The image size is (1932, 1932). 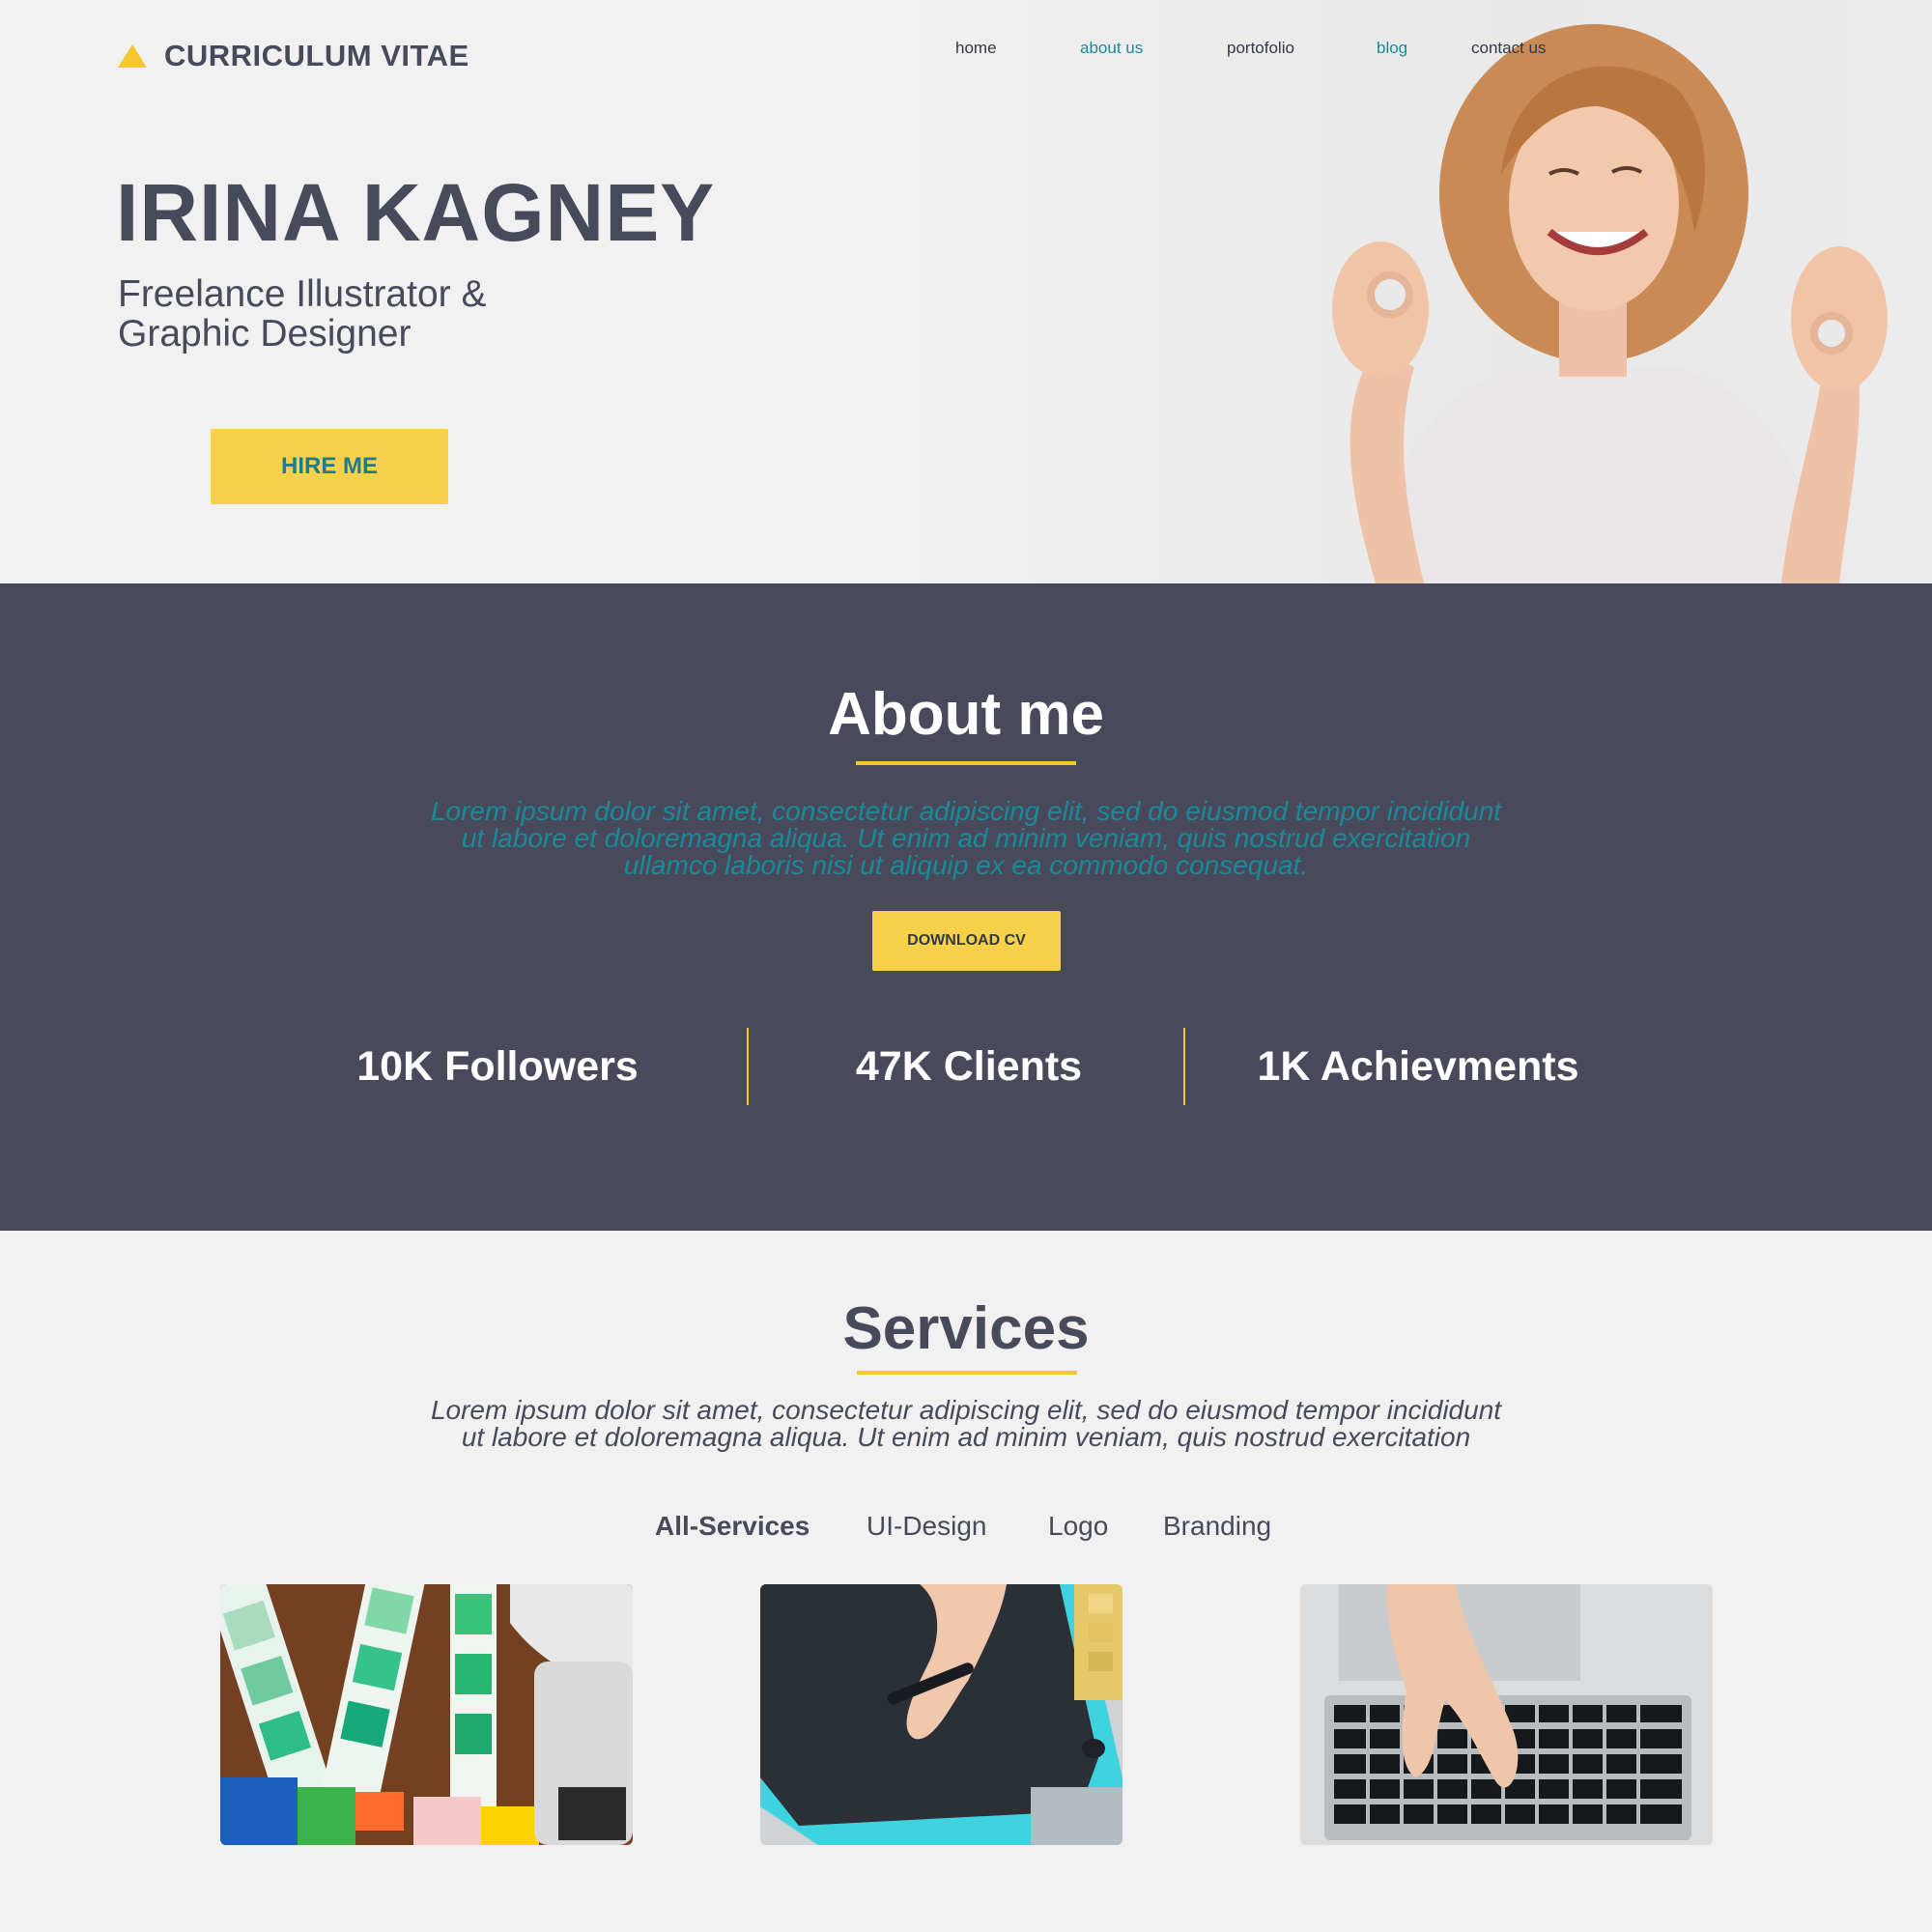 I want to click on services-tabs: All-Services UI-Design Logo Branding, so click(x=966, y=1530).